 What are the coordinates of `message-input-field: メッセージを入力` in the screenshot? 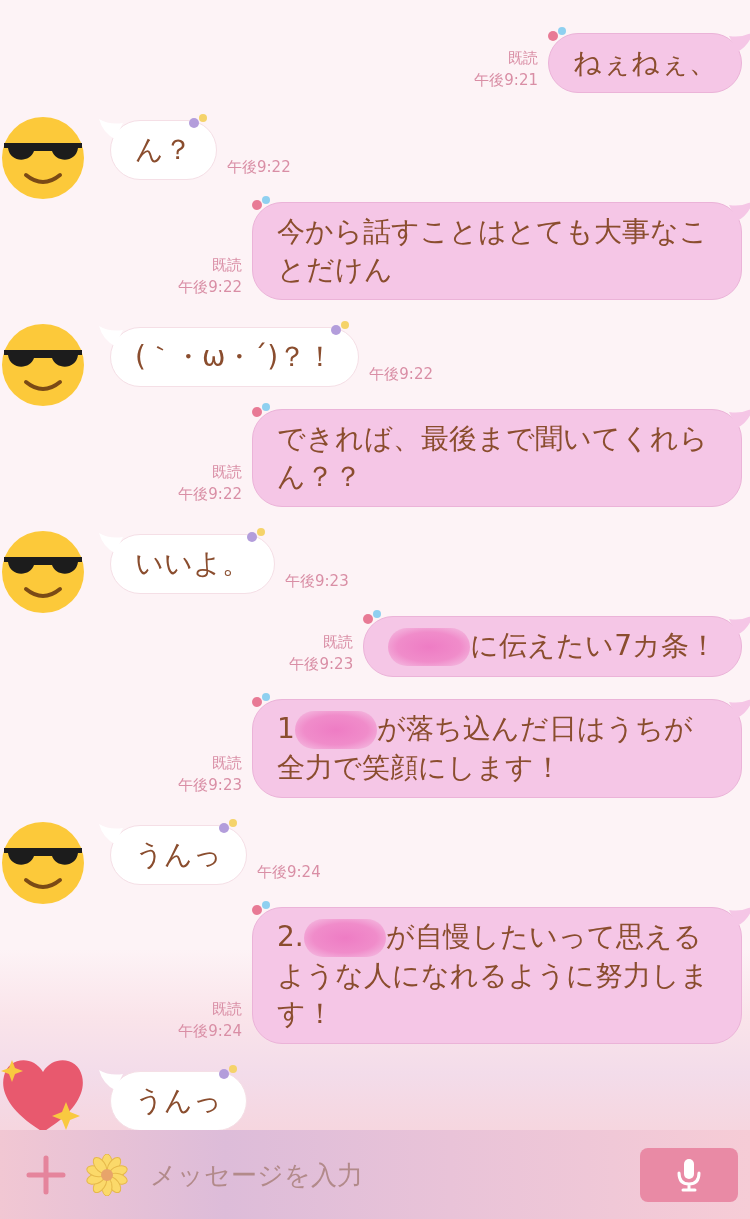 It's located at (384, 1174).